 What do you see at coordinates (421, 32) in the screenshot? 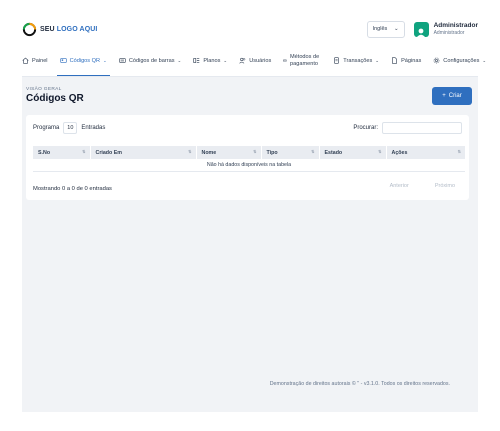
I see `user-icon` at bounding box center [421, 32].